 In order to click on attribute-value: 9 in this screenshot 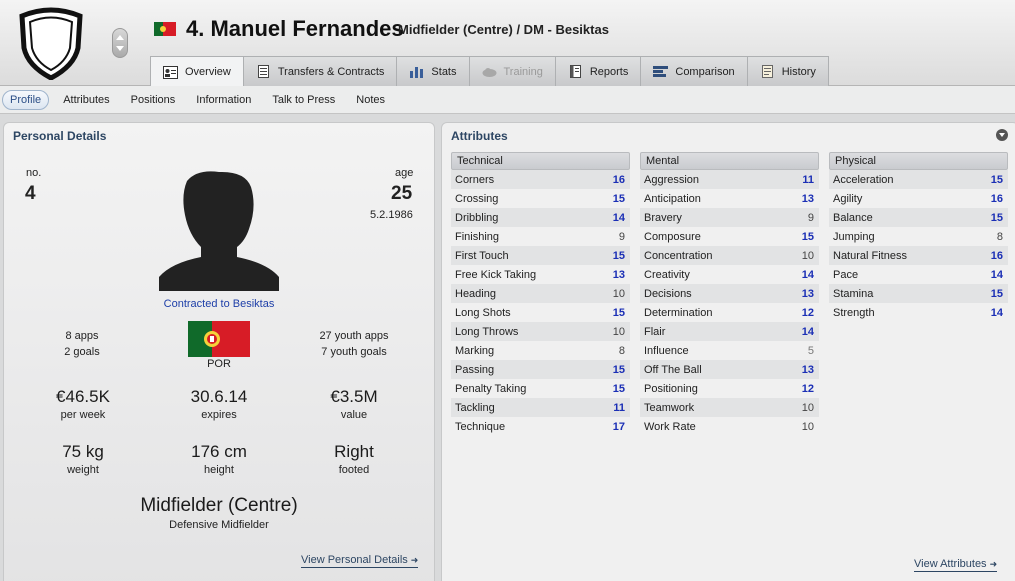, I will do `click(810, 217)`.